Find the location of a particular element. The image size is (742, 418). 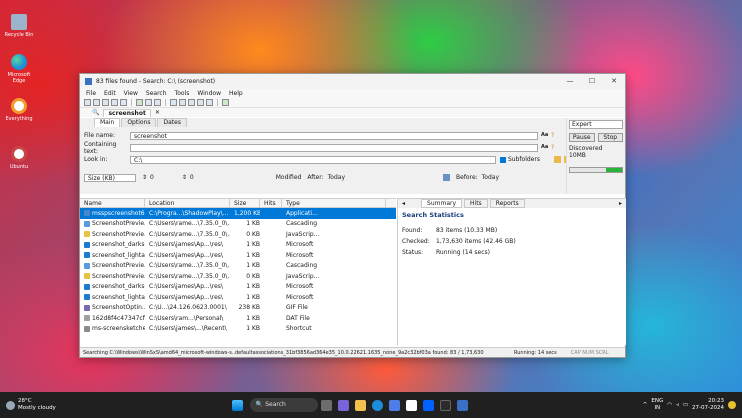

search-app-icon is located at coordinates (462, 405).